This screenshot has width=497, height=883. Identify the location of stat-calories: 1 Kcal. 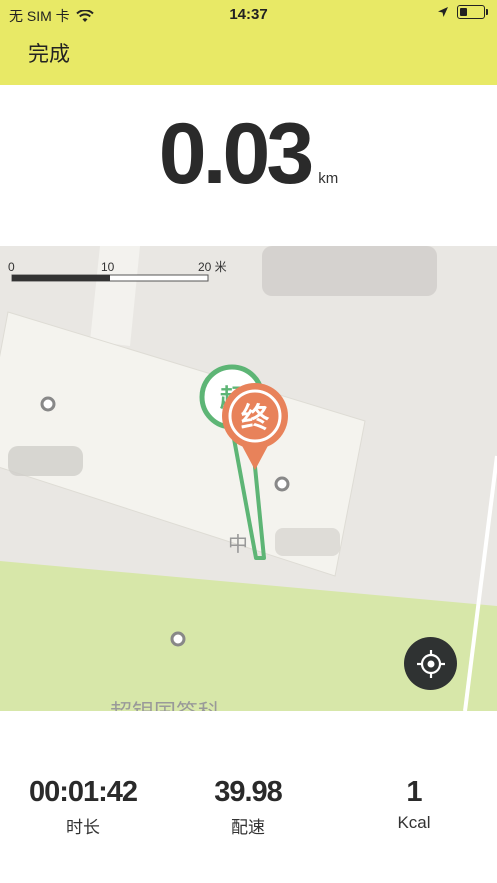
(414, 804).